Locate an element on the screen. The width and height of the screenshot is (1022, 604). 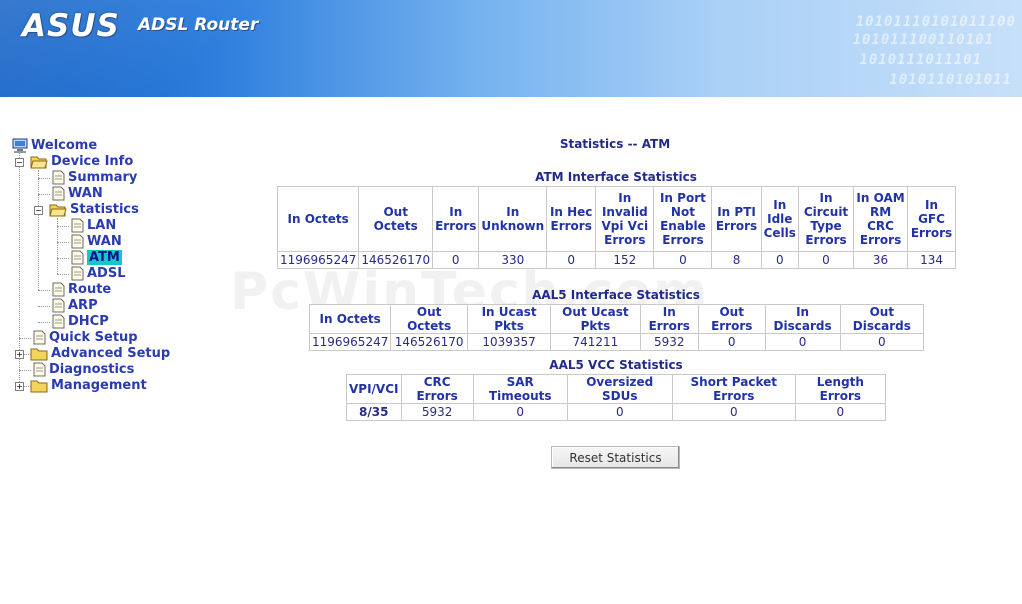
page-title: Statistics -- ATM is located at coordinates (615, 144).